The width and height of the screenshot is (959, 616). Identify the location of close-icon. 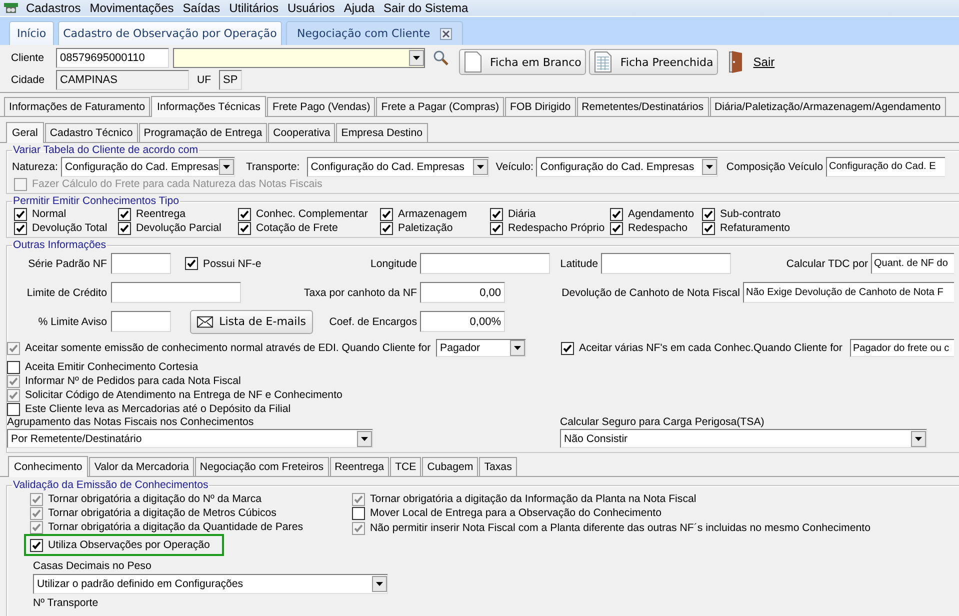
(446, 34).